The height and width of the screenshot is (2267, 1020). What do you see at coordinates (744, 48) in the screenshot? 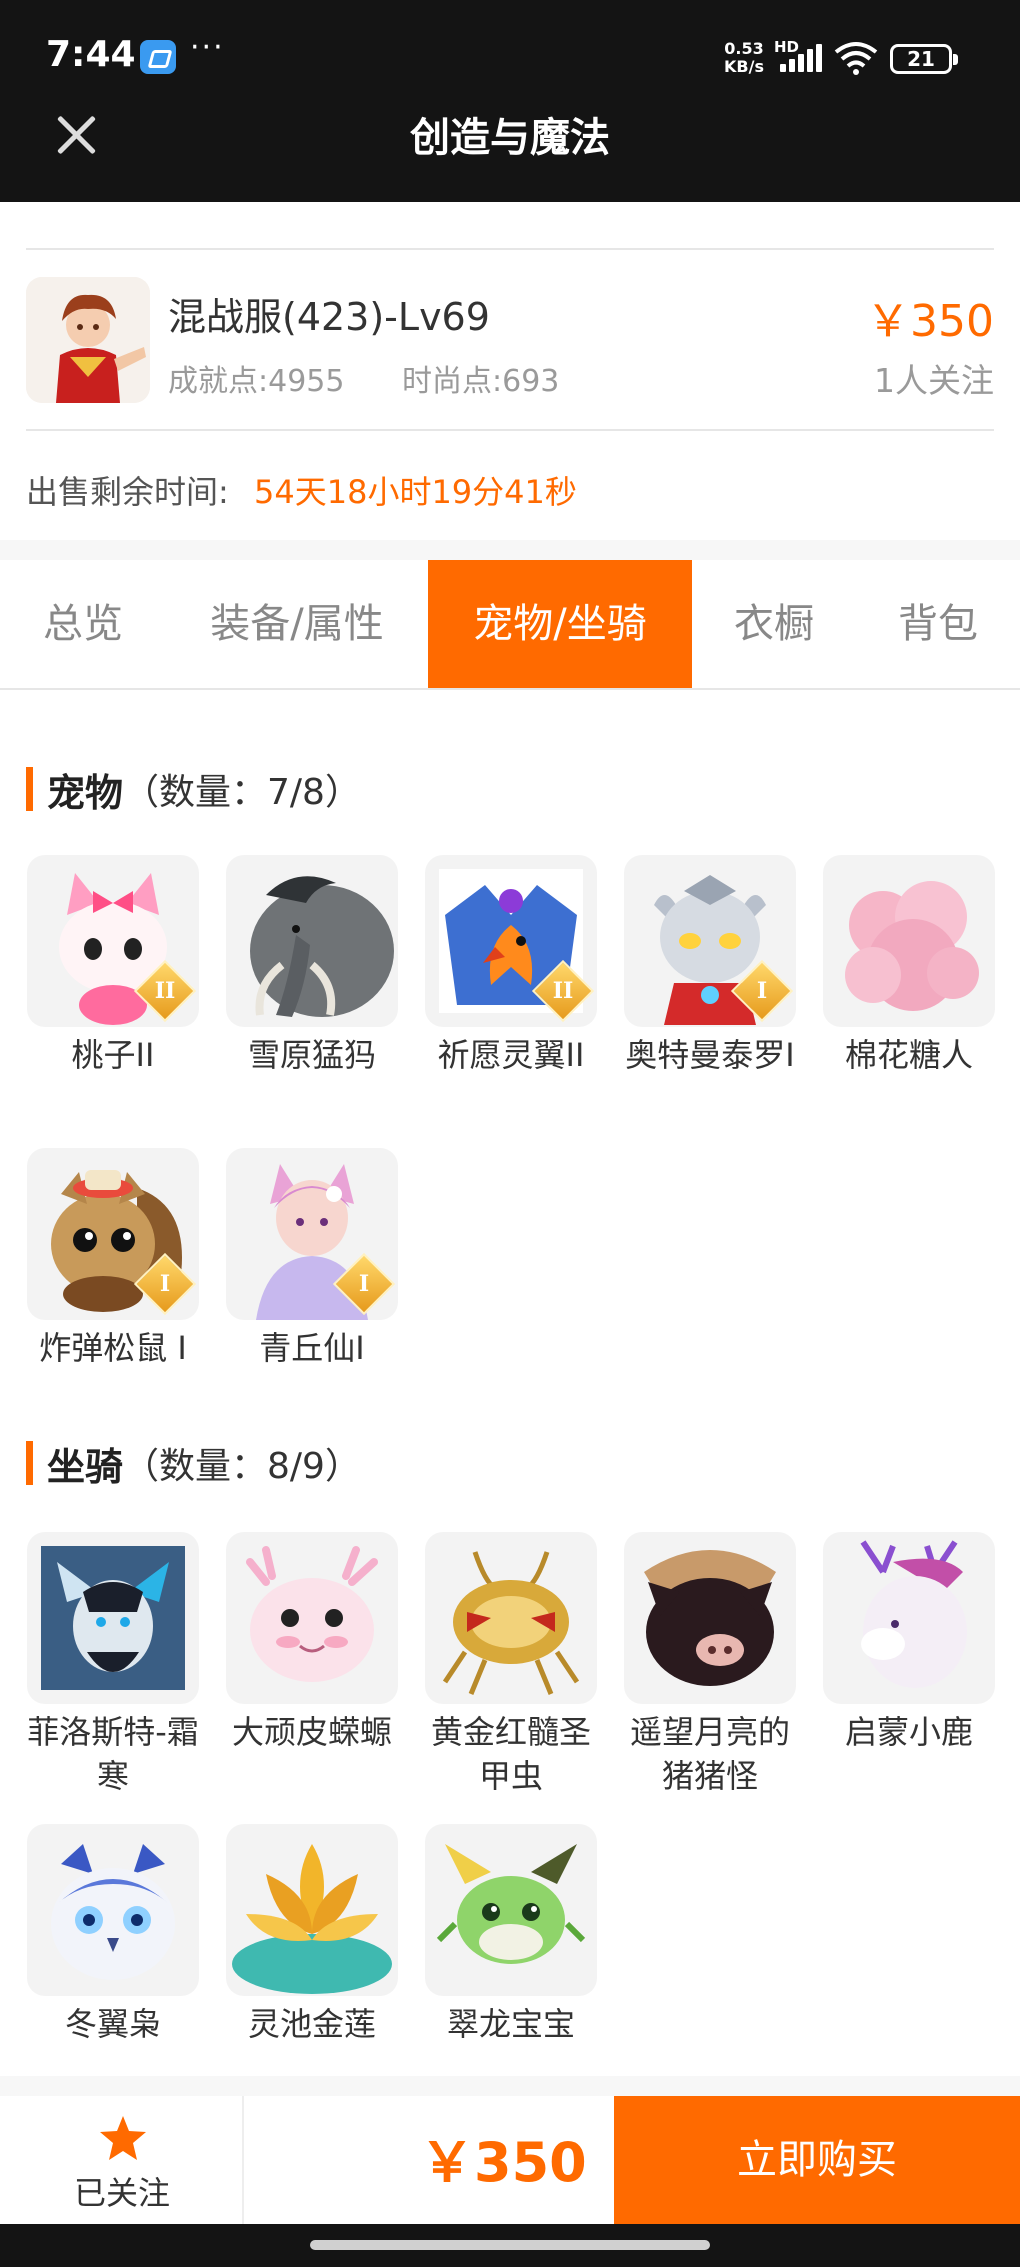
I see `network-speed-value: 0.53` at bounding box center [744, 48].